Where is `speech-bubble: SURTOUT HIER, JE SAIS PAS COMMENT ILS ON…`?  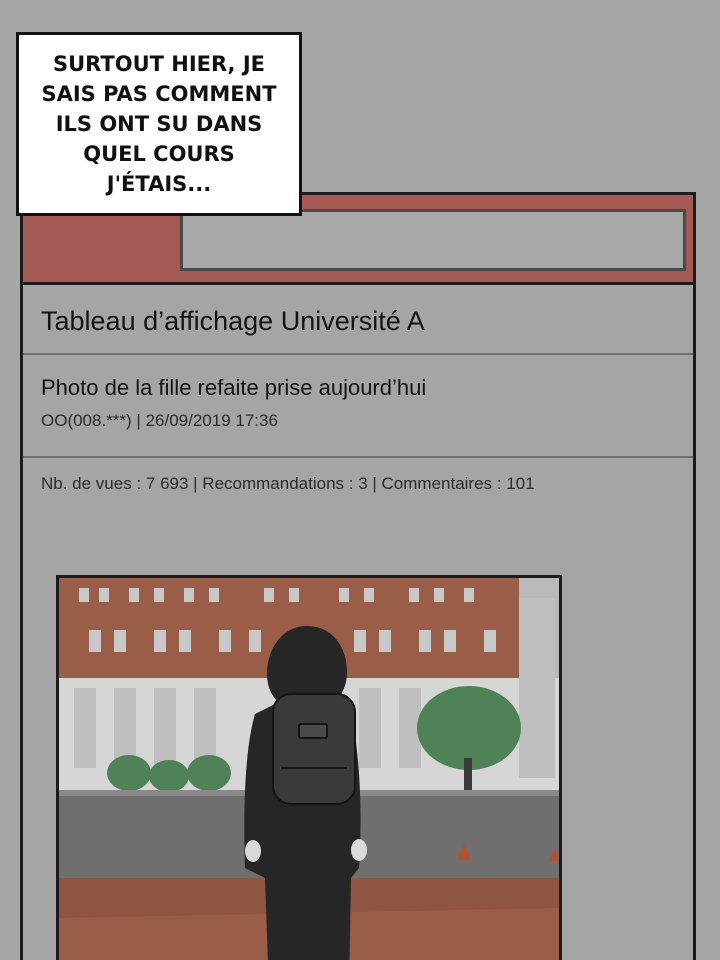 speech-bubble: SURTOUT HIER, JE SAIS PAS COMMENT ILS ON… is located at coordinates (159, 124).